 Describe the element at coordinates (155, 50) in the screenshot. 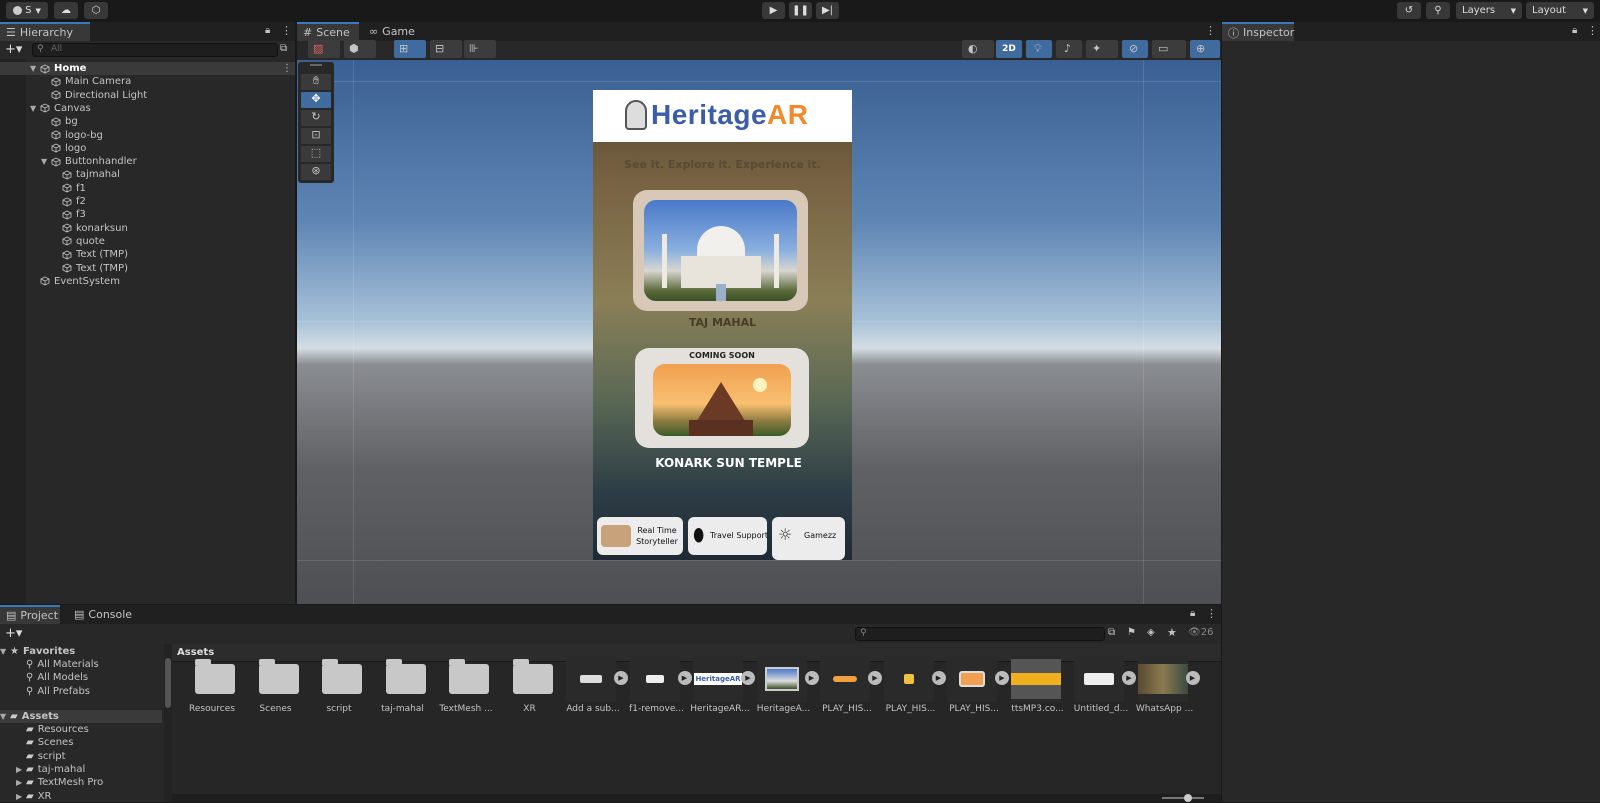

I see `hierarchy-search-input: ⚲ All` at that location.